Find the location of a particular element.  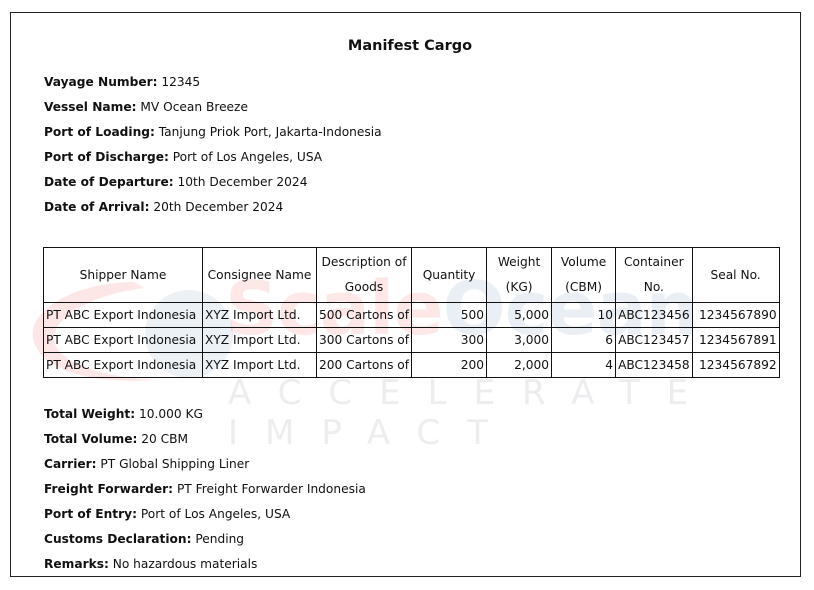

column-header-quantity: Quantity is located at coordinates (449, 275).